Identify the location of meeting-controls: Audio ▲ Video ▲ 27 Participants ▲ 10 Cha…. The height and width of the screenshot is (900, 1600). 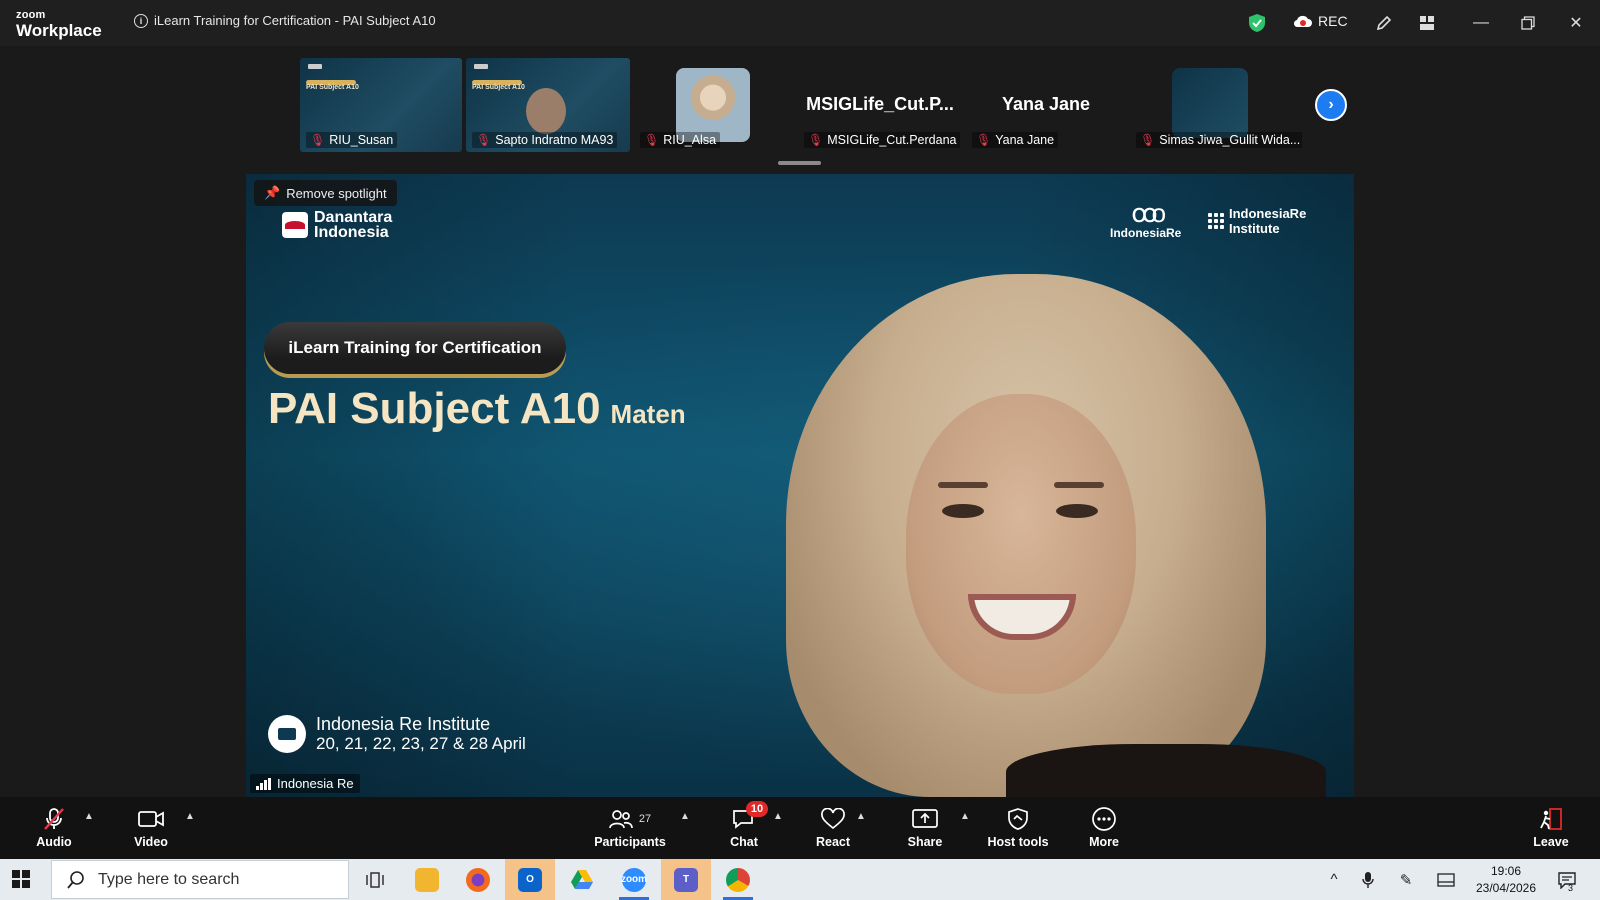
(800, 828).